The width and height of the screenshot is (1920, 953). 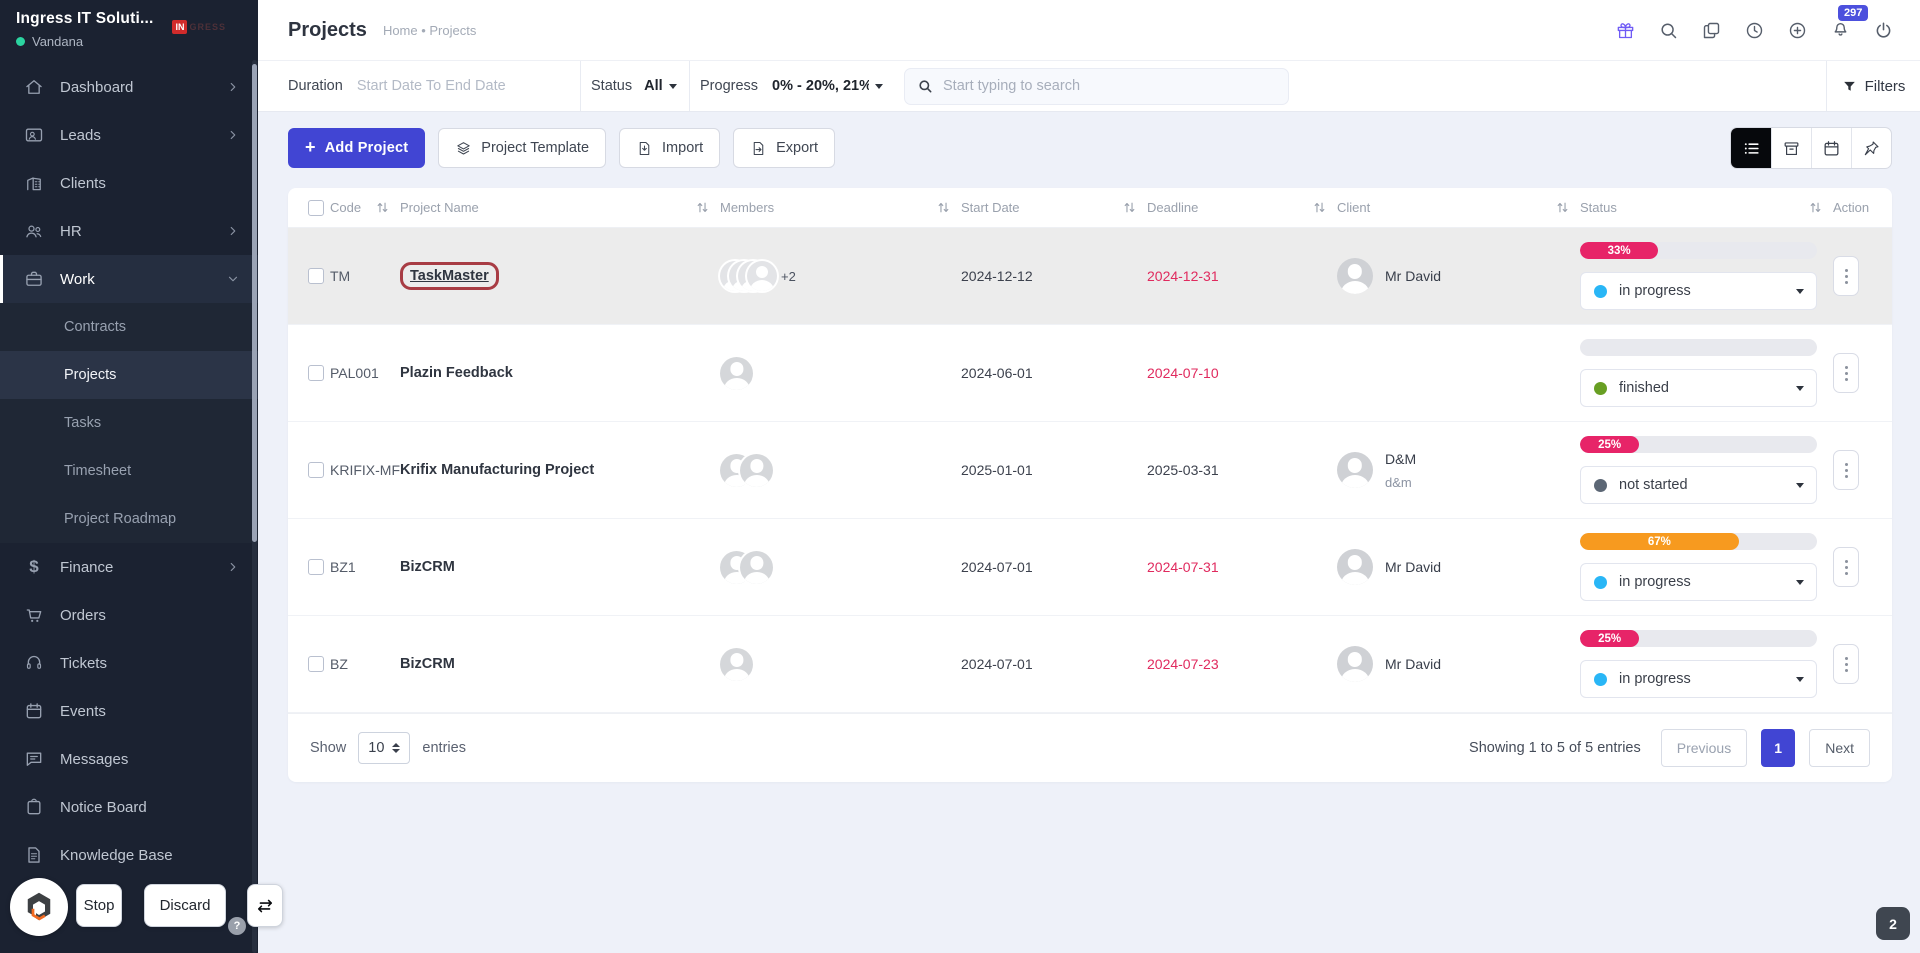 I want to click on sidebar-subitem-contracts: Contracts, so click(x=129, y=327).